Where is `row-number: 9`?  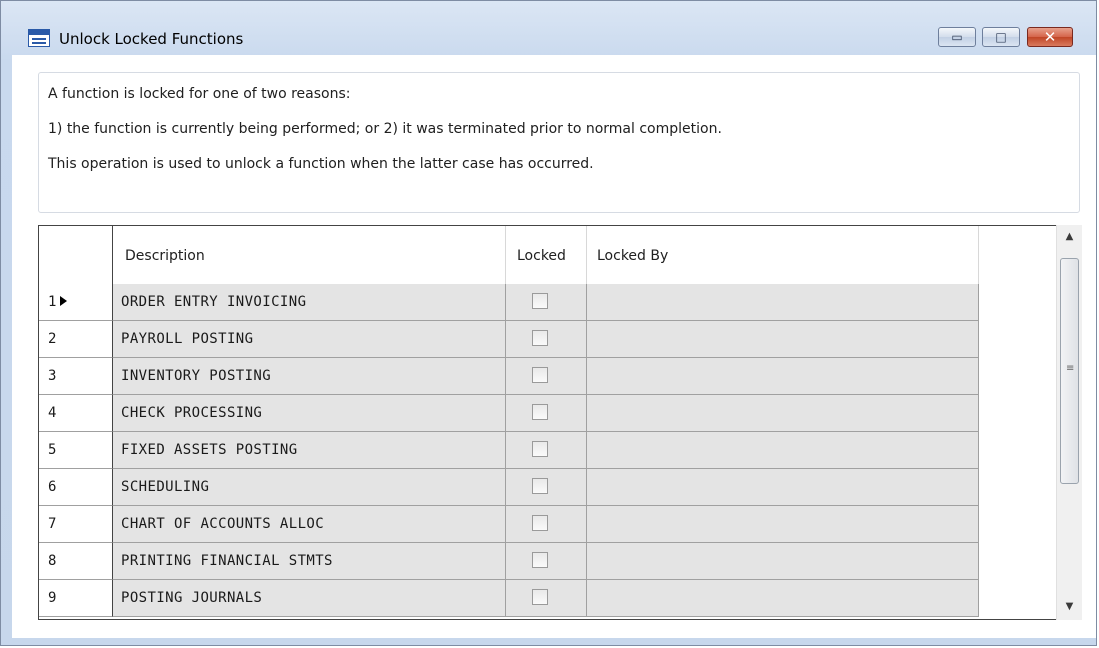 row-number: 9 is located at coordinates (52, 598).